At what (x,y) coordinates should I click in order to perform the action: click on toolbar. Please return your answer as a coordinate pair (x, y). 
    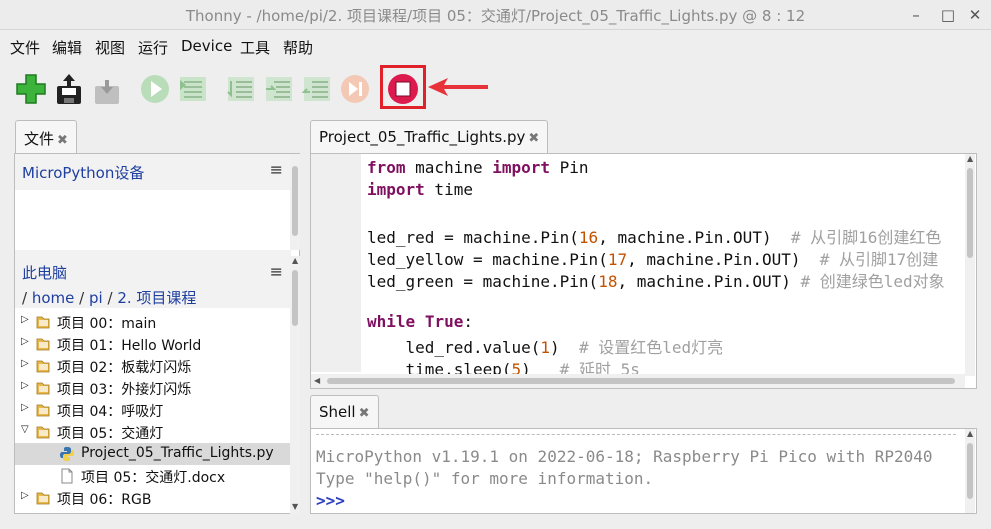
    Looking at the image, I should click on (495, 90).